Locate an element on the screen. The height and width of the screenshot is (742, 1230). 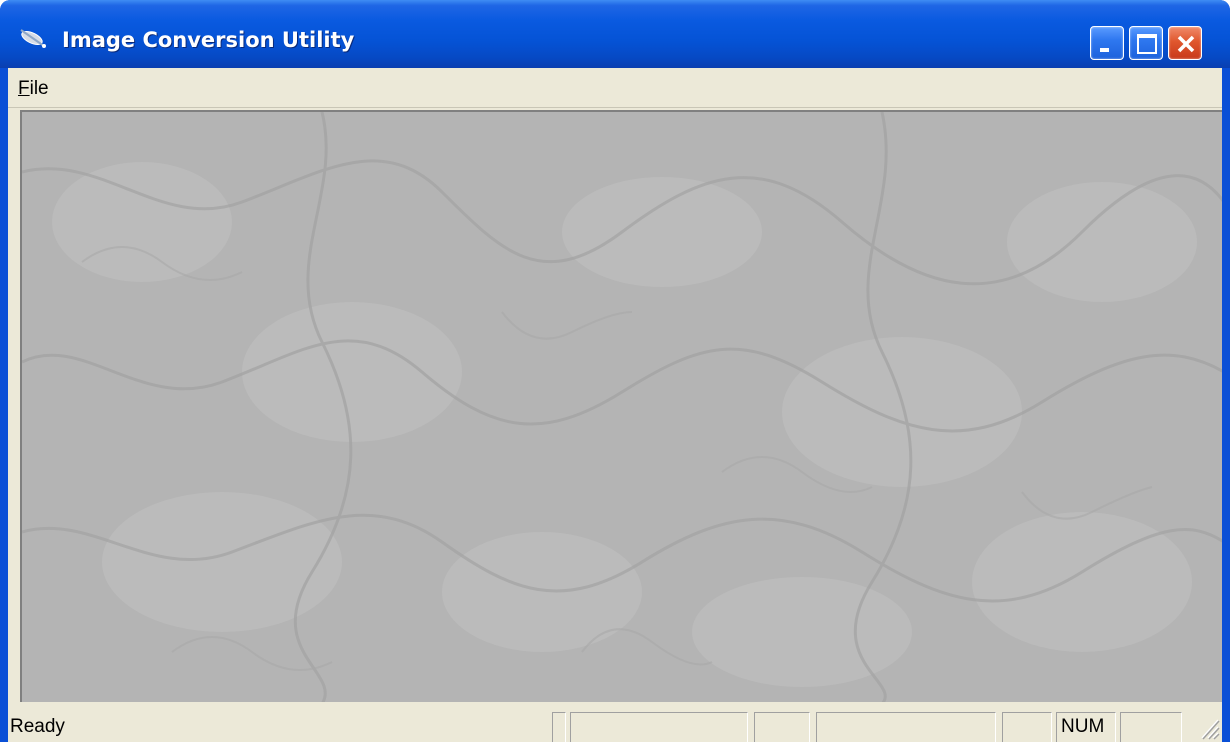
close-button is located at coordinates (1185, 43).